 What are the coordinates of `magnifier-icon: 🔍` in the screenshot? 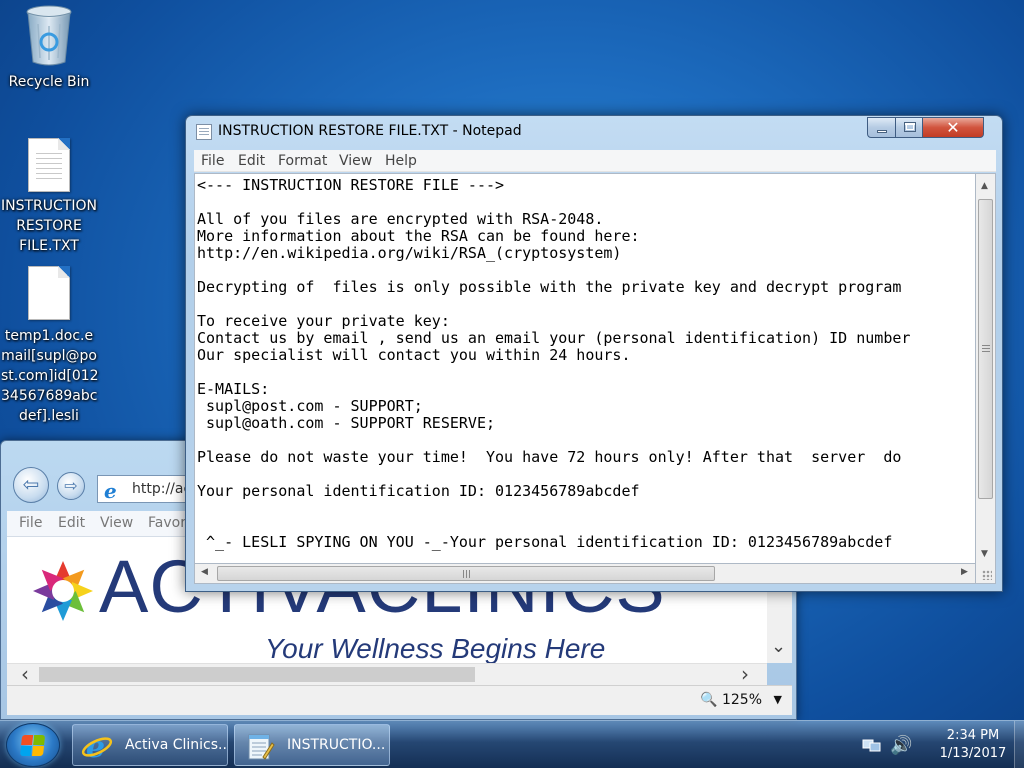 It's located at (709, 700).